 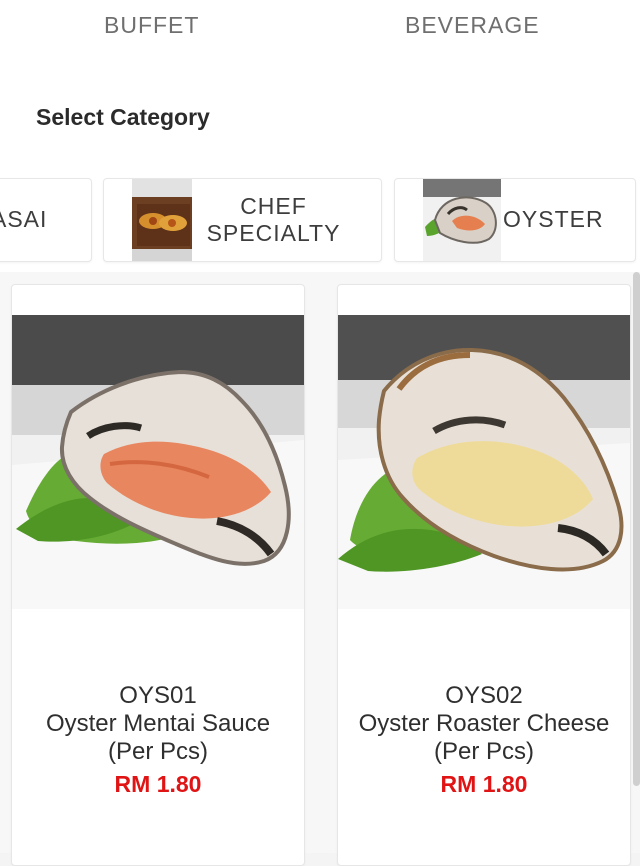 I want to click on product-name: Oyster Roaster Cheese (Per Pcs), so click(x=484, y=737).